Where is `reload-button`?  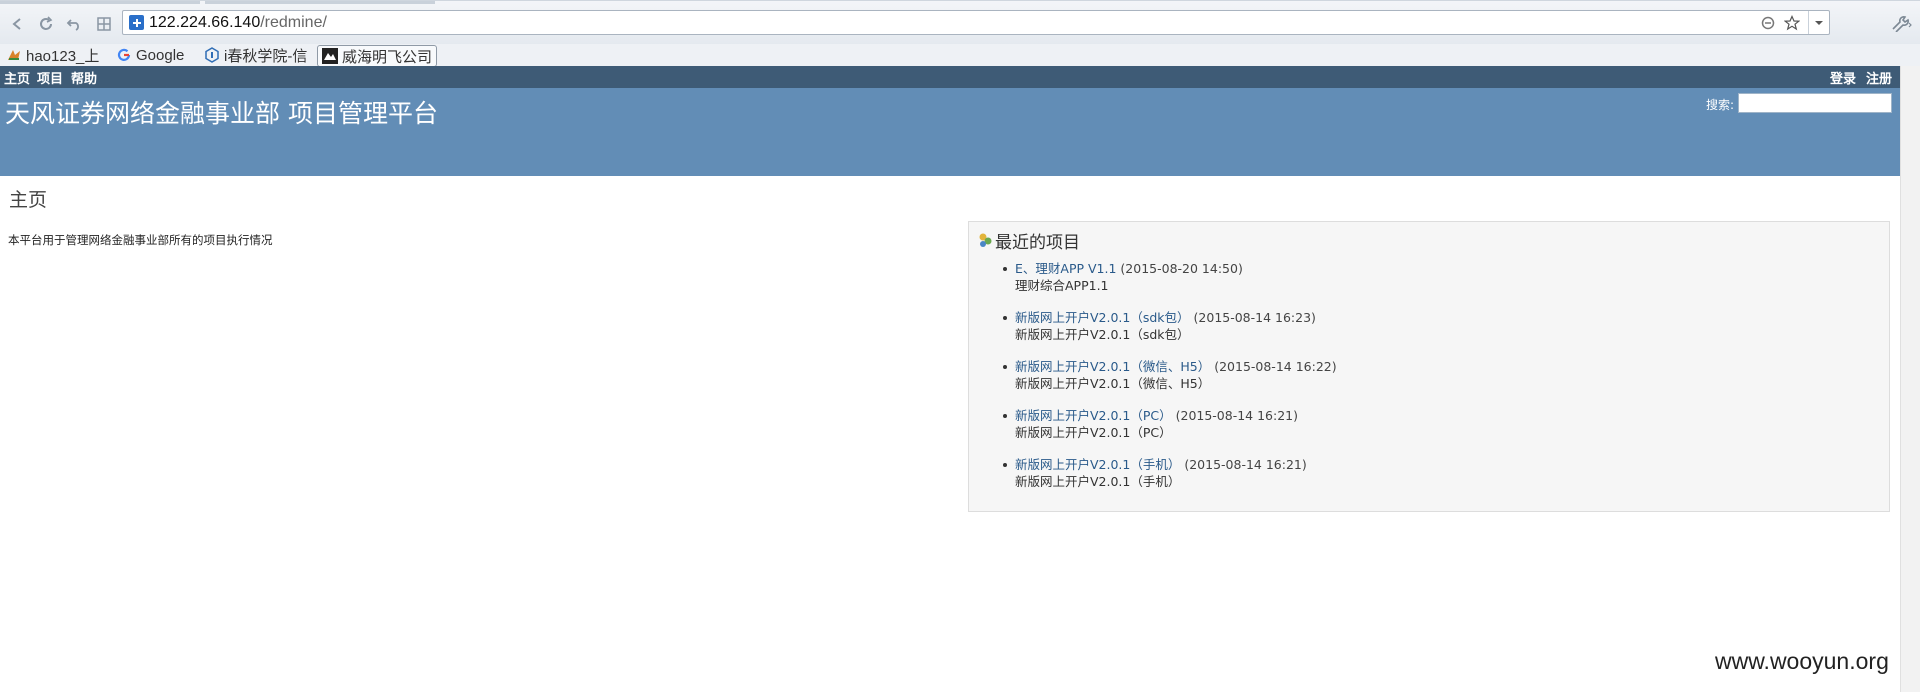 reload-button is located at coordinates (46, 24).